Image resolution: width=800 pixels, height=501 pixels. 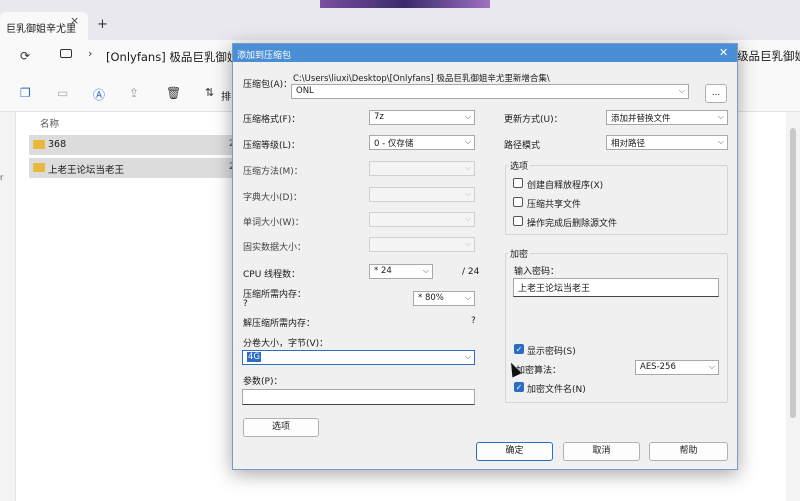 What do you see at coordinates (473, 321) in the screenshot?
I see `decompress-memory-value: ?` at bounding box center [473, 321].